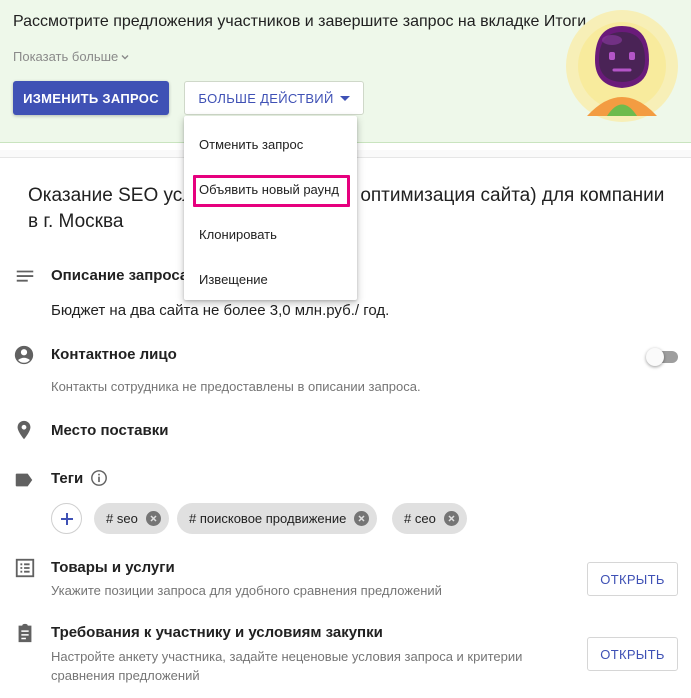 The height and width of the screenshot is (698, 691). What do you see at coordinates (125, 56) in the screenshot?
I see `chevron-down-icon` at bounding box center [125, 56].